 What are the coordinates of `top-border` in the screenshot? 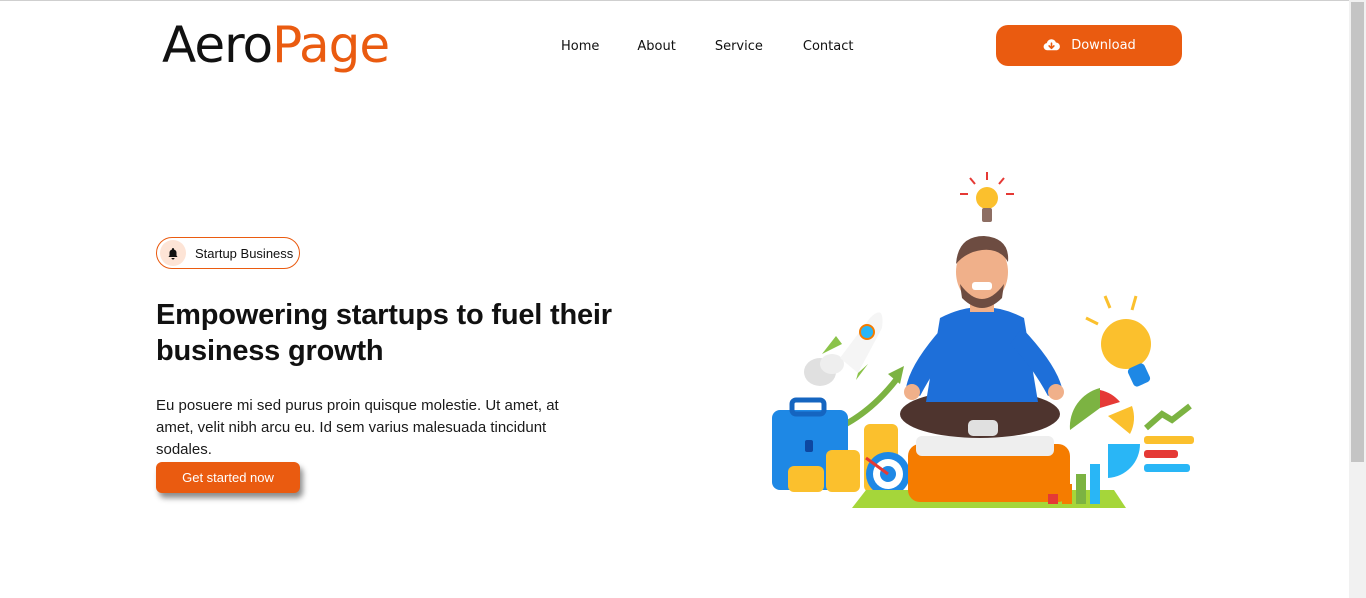 It's located at (674, 0).